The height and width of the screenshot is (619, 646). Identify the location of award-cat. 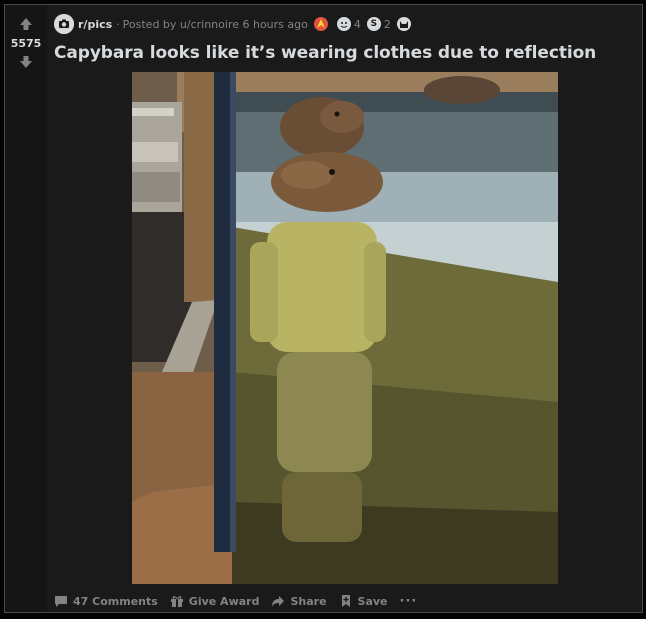
(405, 24).